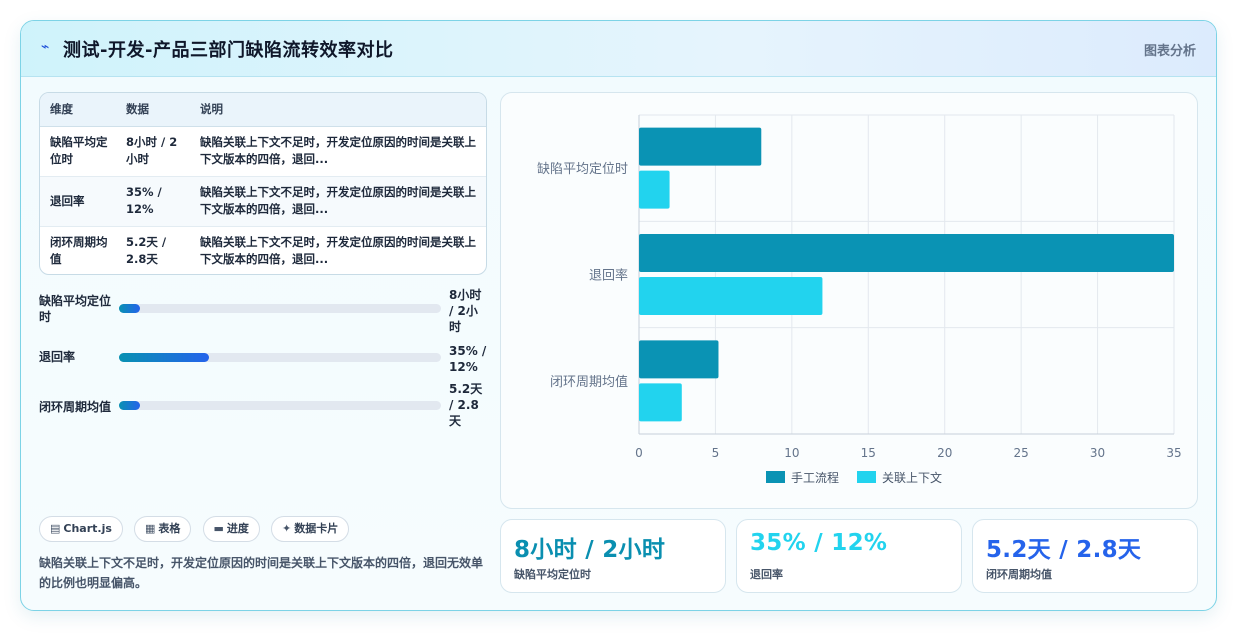 This screenshot has width=1237, height=633. Describe the element at coordinates (1169, 51) in the screenshot. I see `header-tag: 图表分析` at that location.